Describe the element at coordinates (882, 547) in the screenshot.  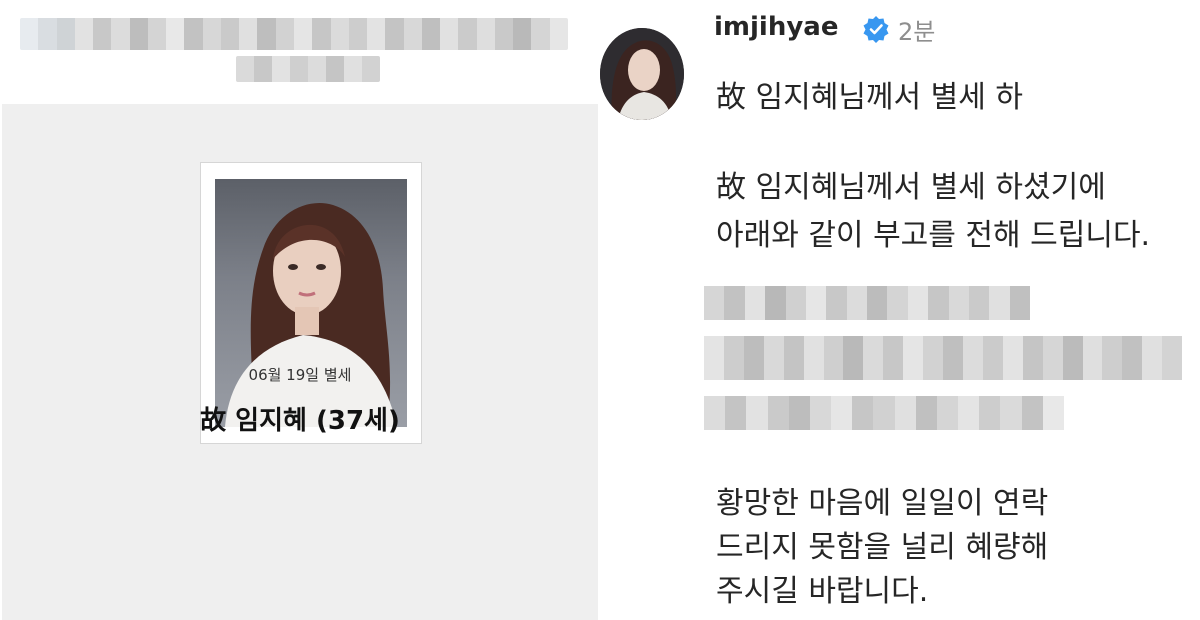
I see `caption-line: 드리지 못함을 널리 혜량해` at that location.